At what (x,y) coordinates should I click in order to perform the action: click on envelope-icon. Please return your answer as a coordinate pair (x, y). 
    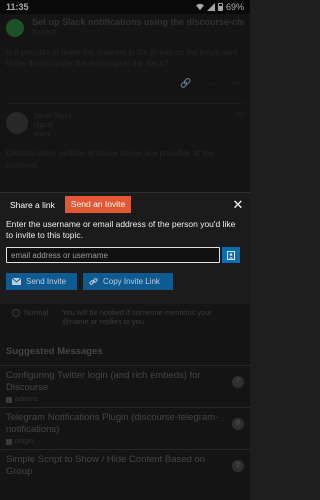
    Looking at the image, I should click on (16, 281).